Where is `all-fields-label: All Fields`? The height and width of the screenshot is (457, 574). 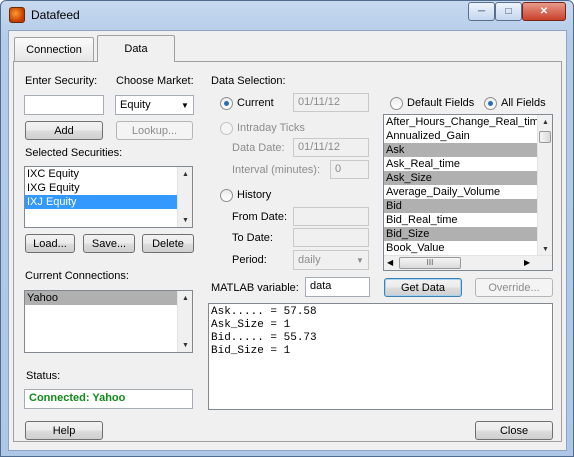 all-fields-label: All Fields is located at coordinates (523, 103).